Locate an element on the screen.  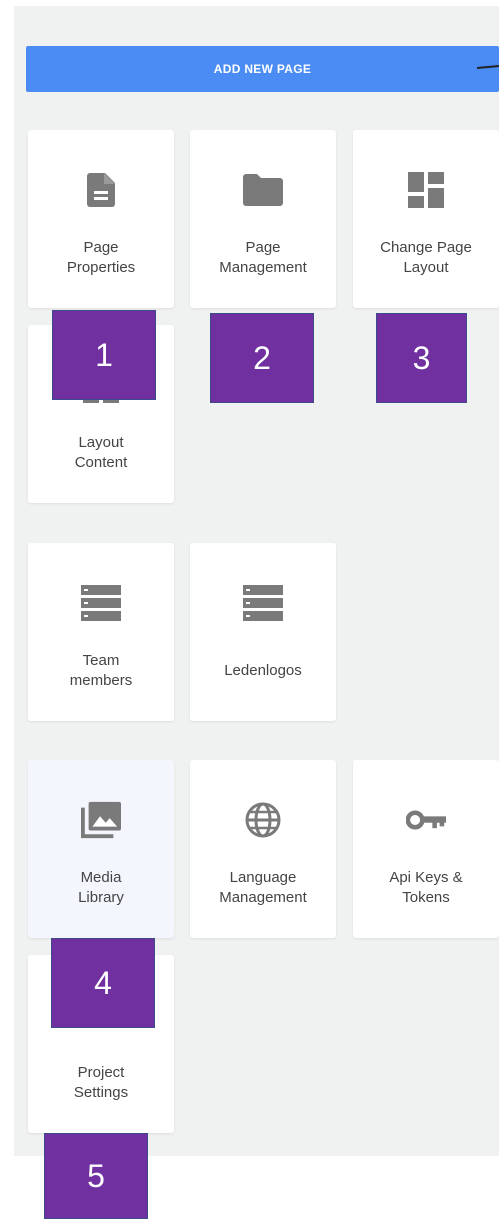
card-label: Change Page Layout is located at coordinates (426, 257).